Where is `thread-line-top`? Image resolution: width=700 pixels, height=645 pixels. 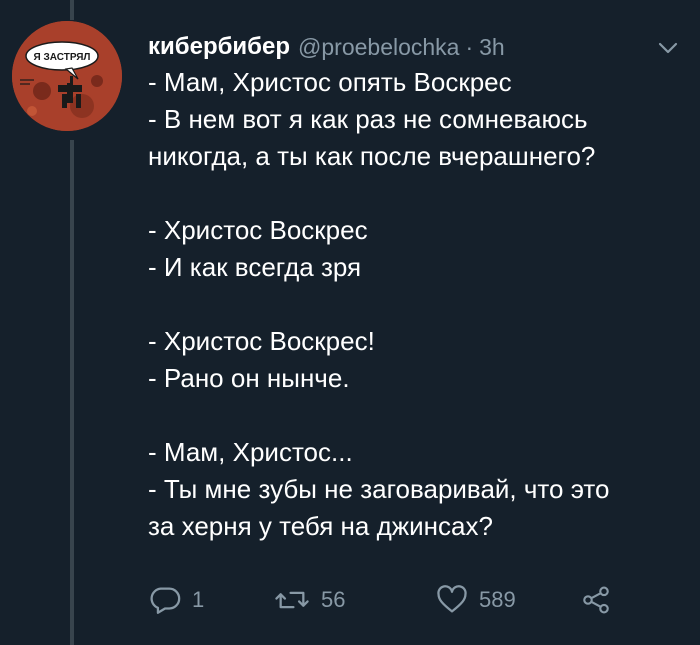 thread-line-top is located at coordinates (72, 10).